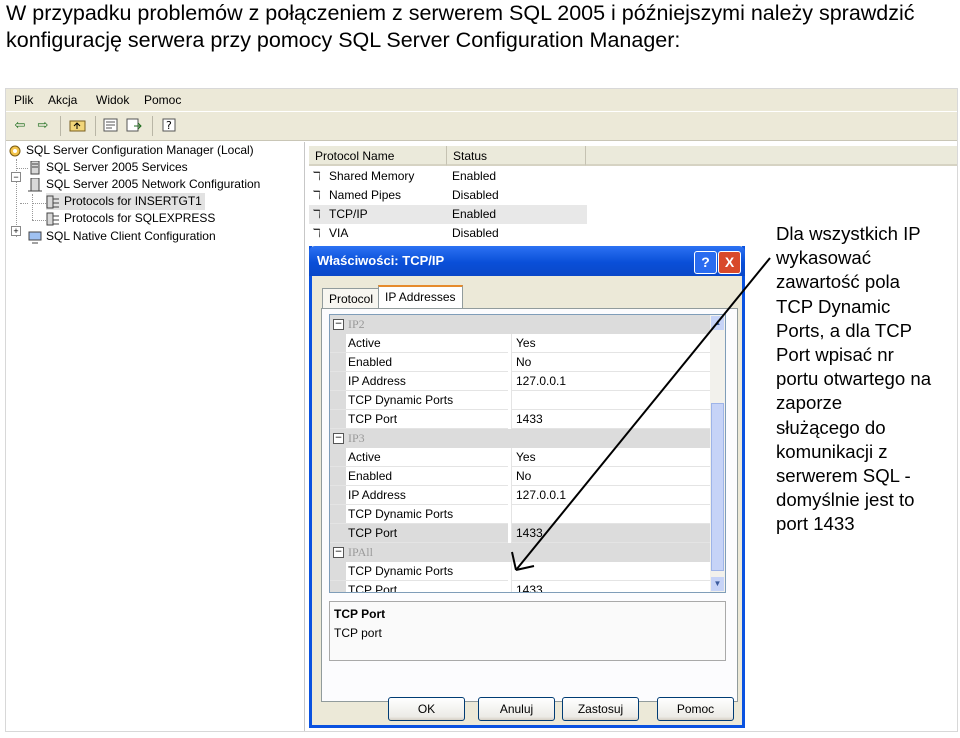 This screenshot has width=960, height=738. I want to click on tree-root: SQL Server Configuration Manager (Local), so click(131, 150).